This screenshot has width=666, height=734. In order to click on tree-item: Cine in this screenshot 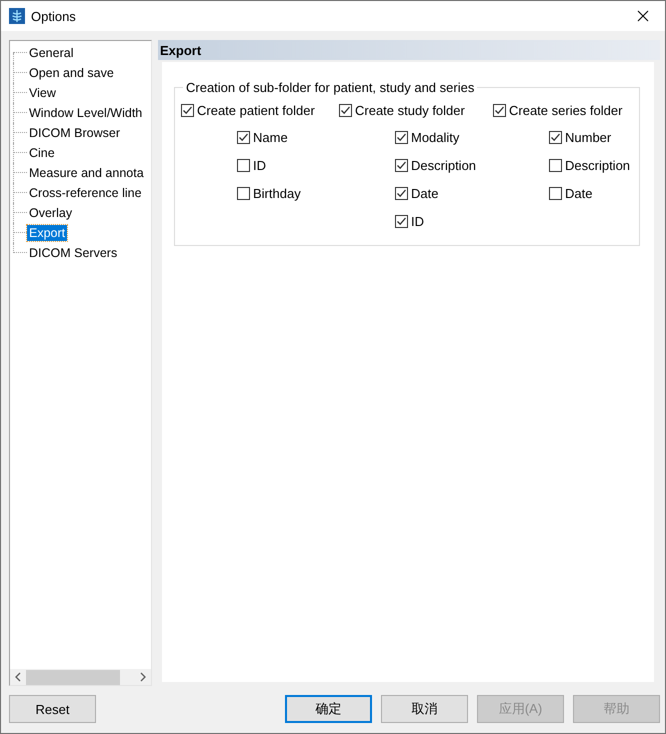, I will do `click(42, 153)`.